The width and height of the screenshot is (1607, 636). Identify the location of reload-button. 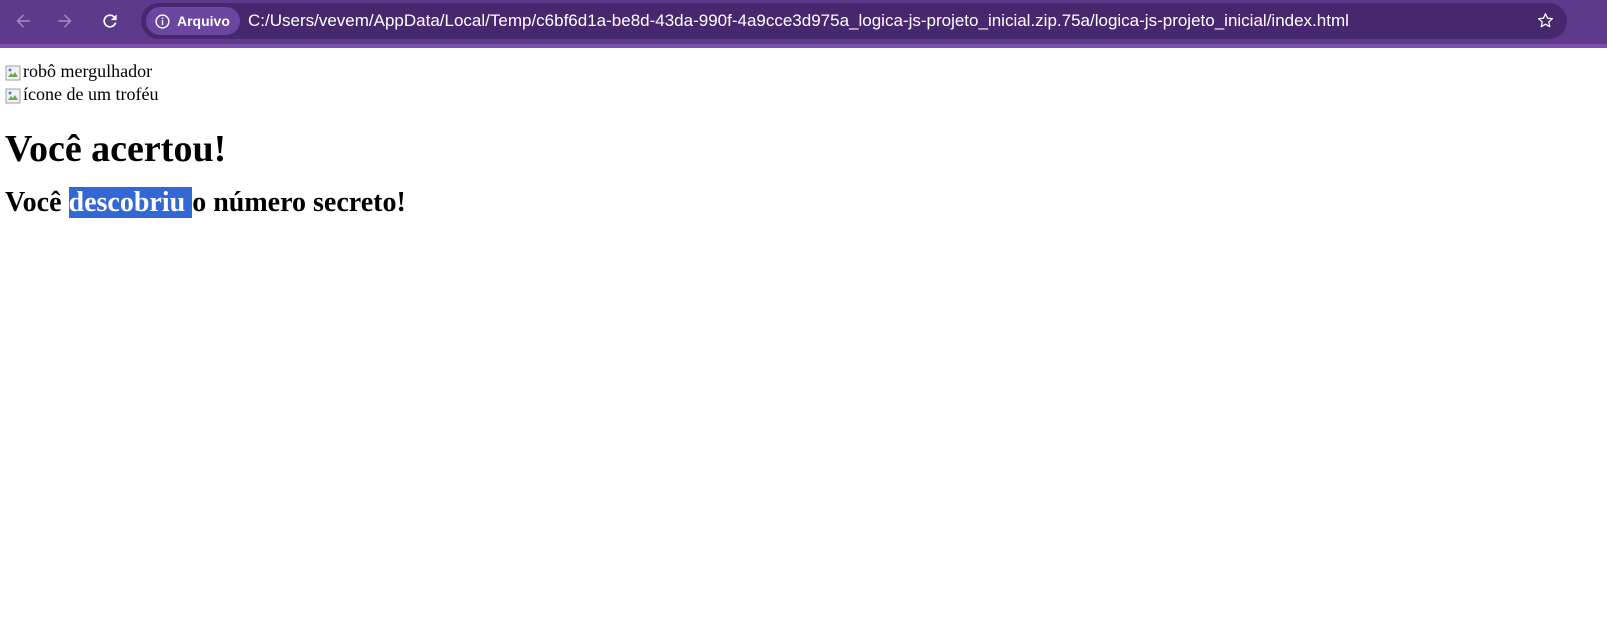
(110, 21).